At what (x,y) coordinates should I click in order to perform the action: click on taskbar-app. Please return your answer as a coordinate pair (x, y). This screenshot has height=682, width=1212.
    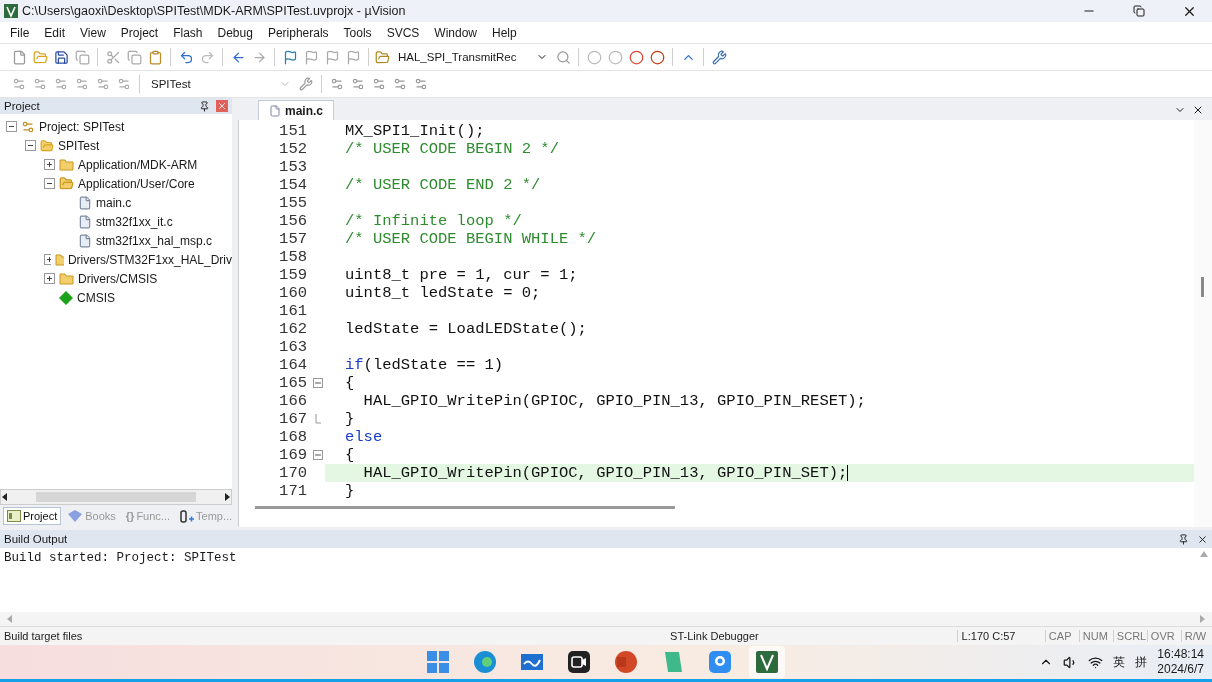
    Looking at the image, I should click on (767, 662).